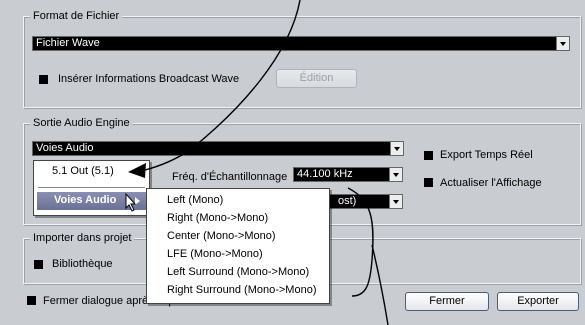 The width and height of the screenshot is (585, 325). I want to click on callout-arrow-head, so click(137, 170).